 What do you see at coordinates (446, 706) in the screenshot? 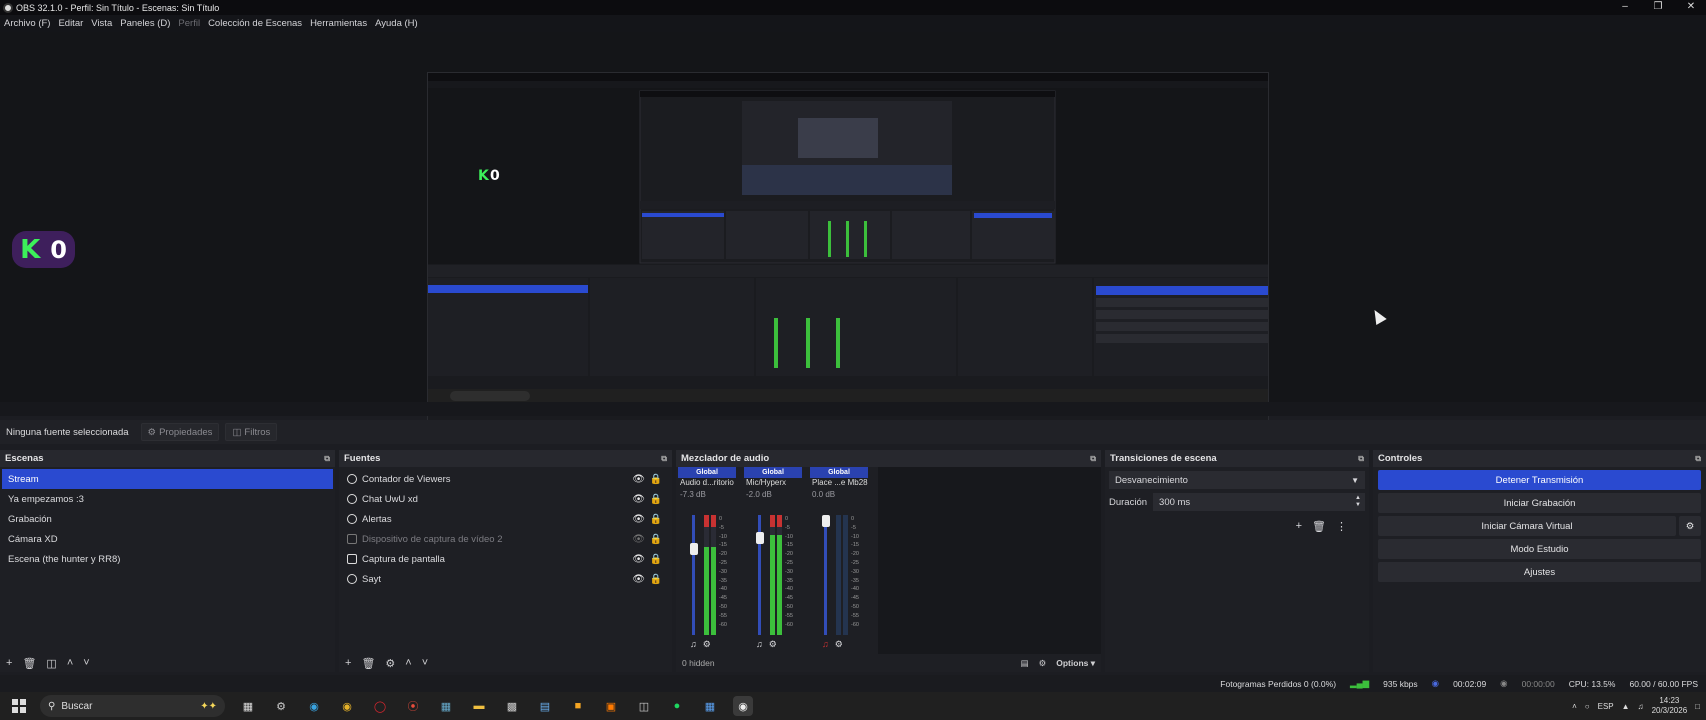
I see `app-icon: ▦` at bounding box center [446, 706].